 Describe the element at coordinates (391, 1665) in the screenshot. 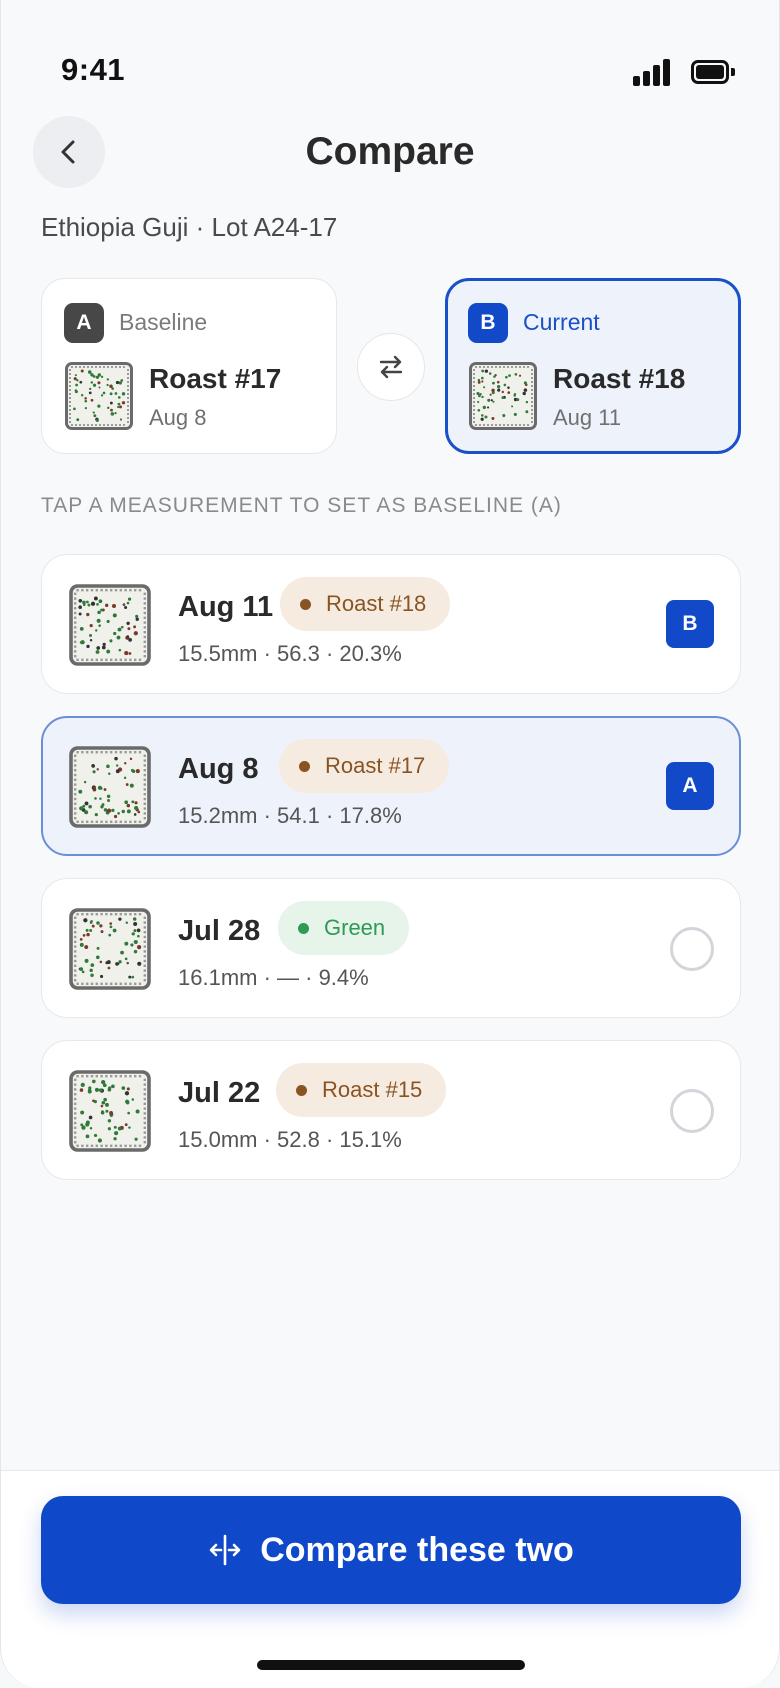

I see `home-indicator` at that location.